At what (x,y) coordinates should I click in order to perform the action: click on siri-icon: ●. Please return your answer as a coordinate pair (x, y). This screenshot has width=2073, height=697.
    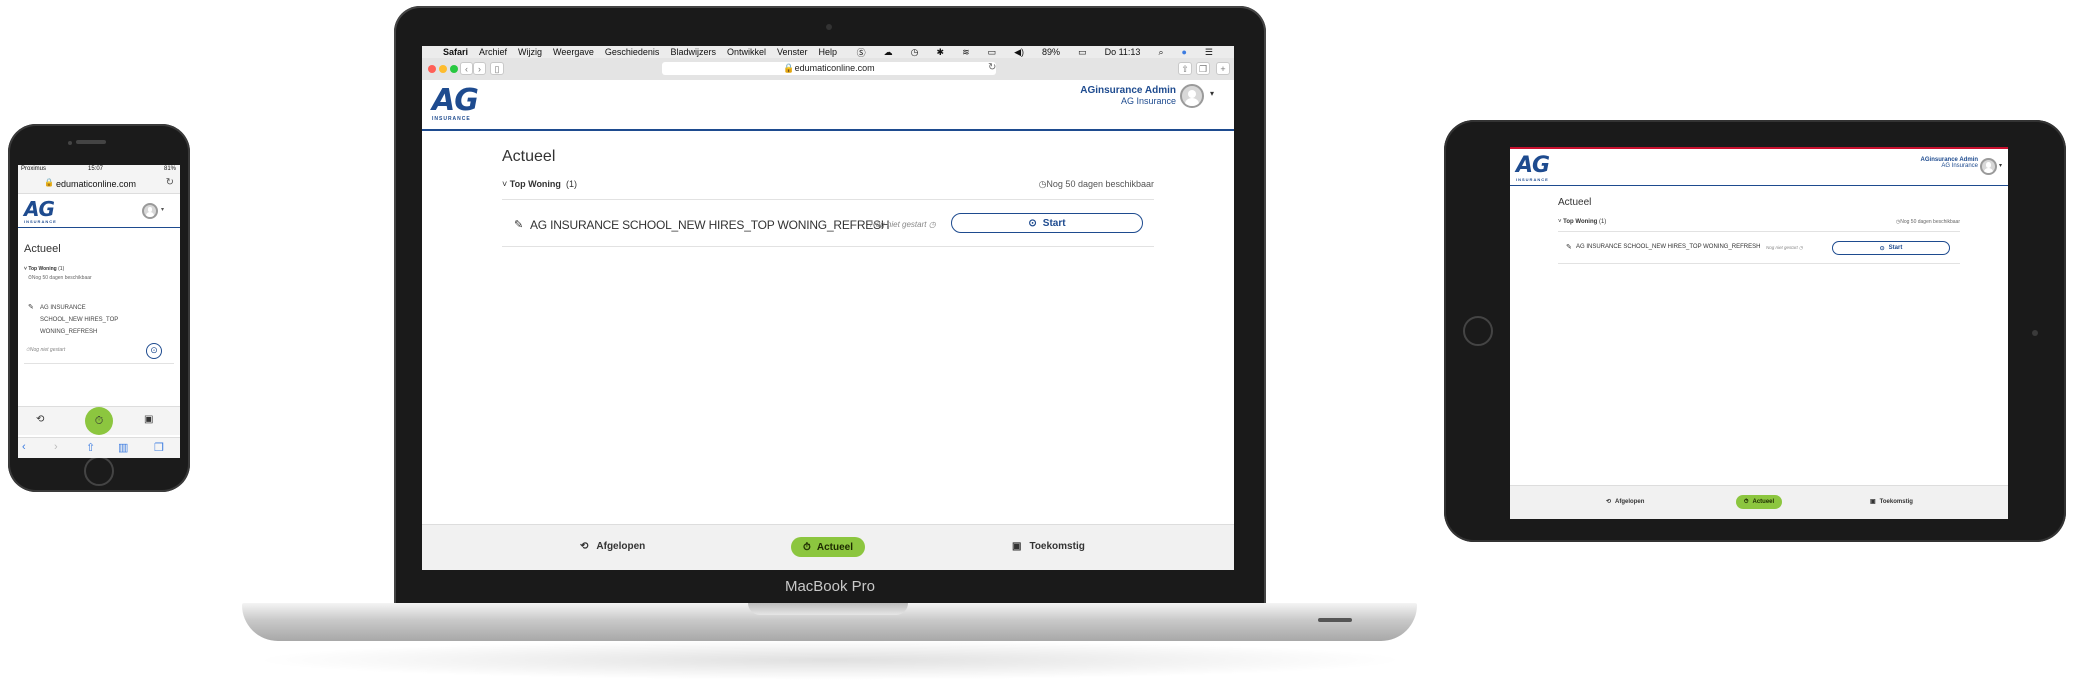
    Looking at the image, I should click on (1183, 52).